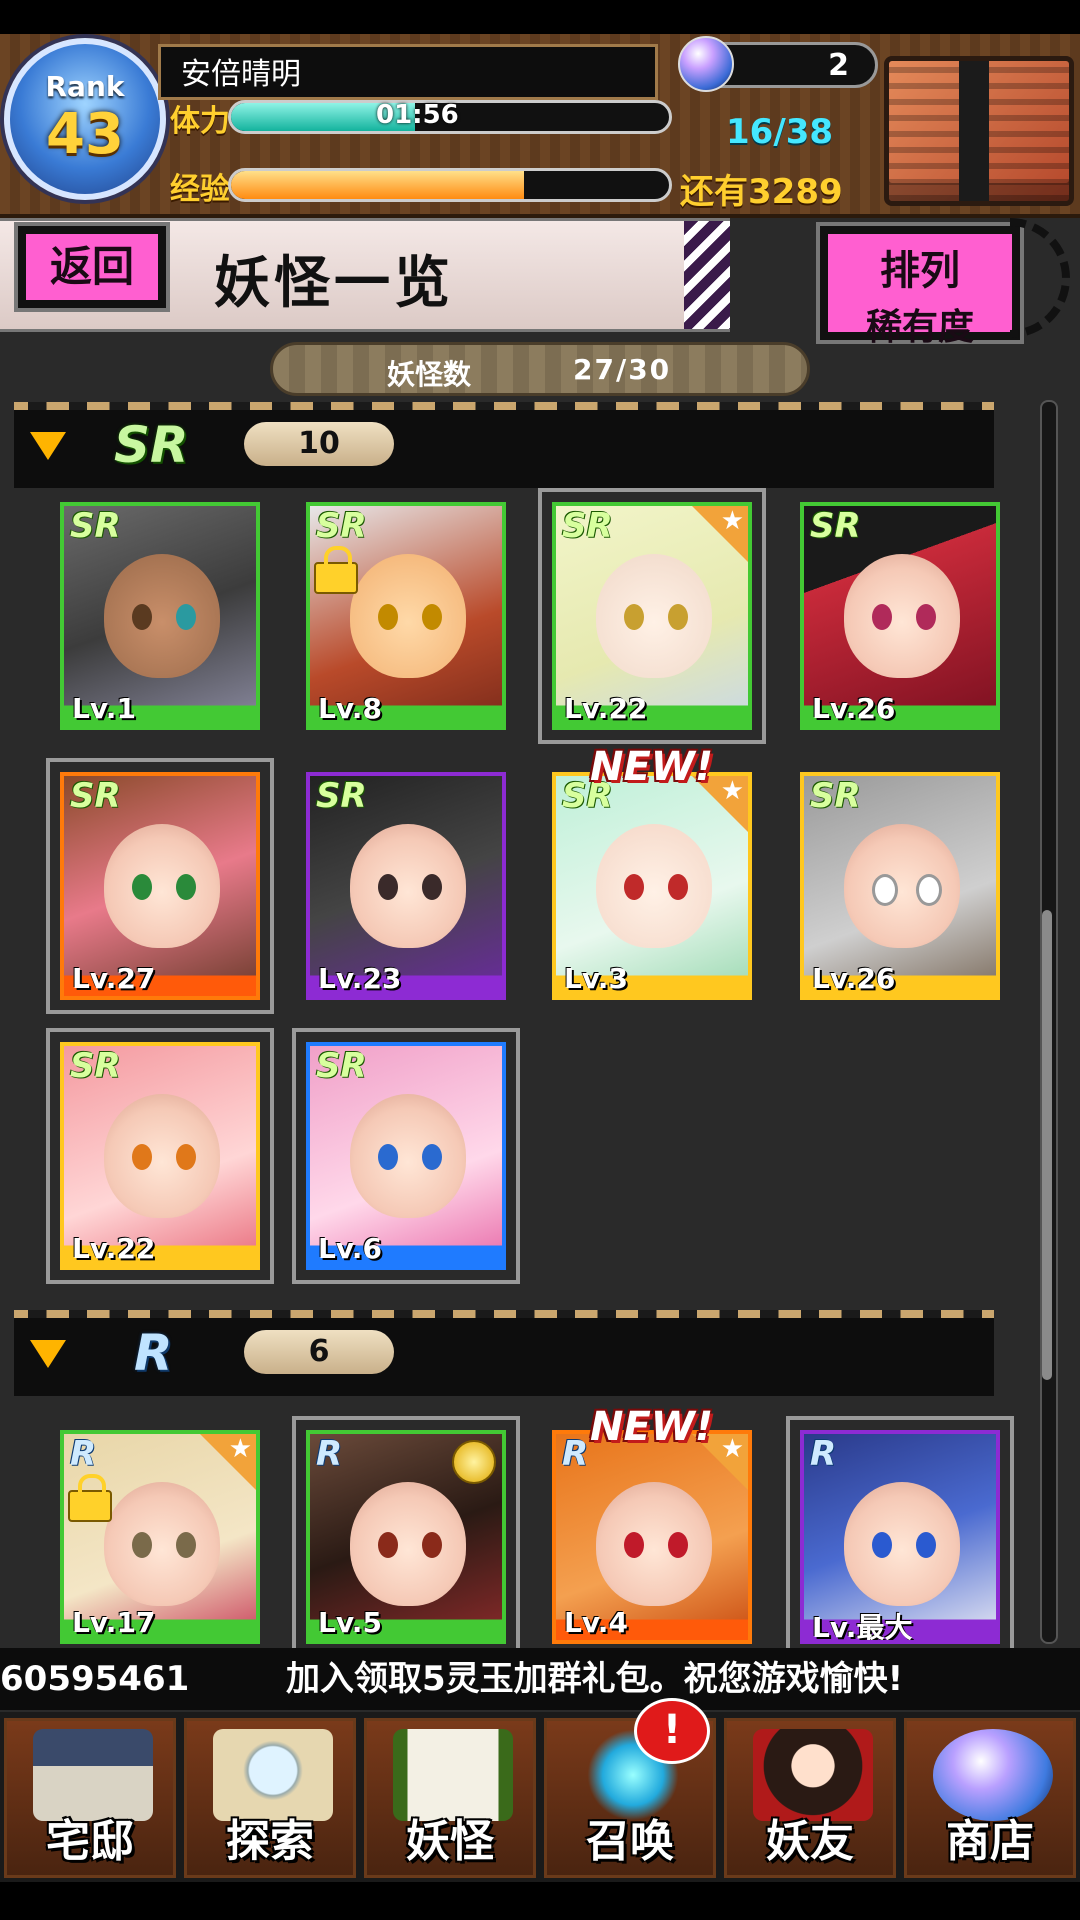 This screenshot has height=1920, width=1080. What do you see at coordinates (540, 1797) in the screenshot?
I see `bottom-nav: 宅邸 探索 妖怪 召唤 妖友 商店` at bounding box center [540, 1797].